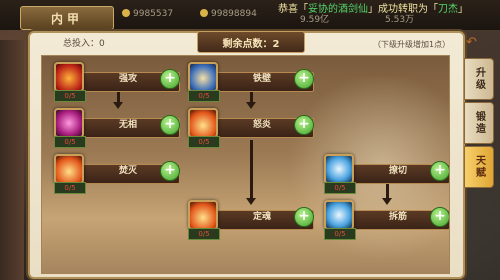 Image resolution: width=500 pixels, height=280 pixels. I want to click on resource-gold: 99898894, so click(228, 14).